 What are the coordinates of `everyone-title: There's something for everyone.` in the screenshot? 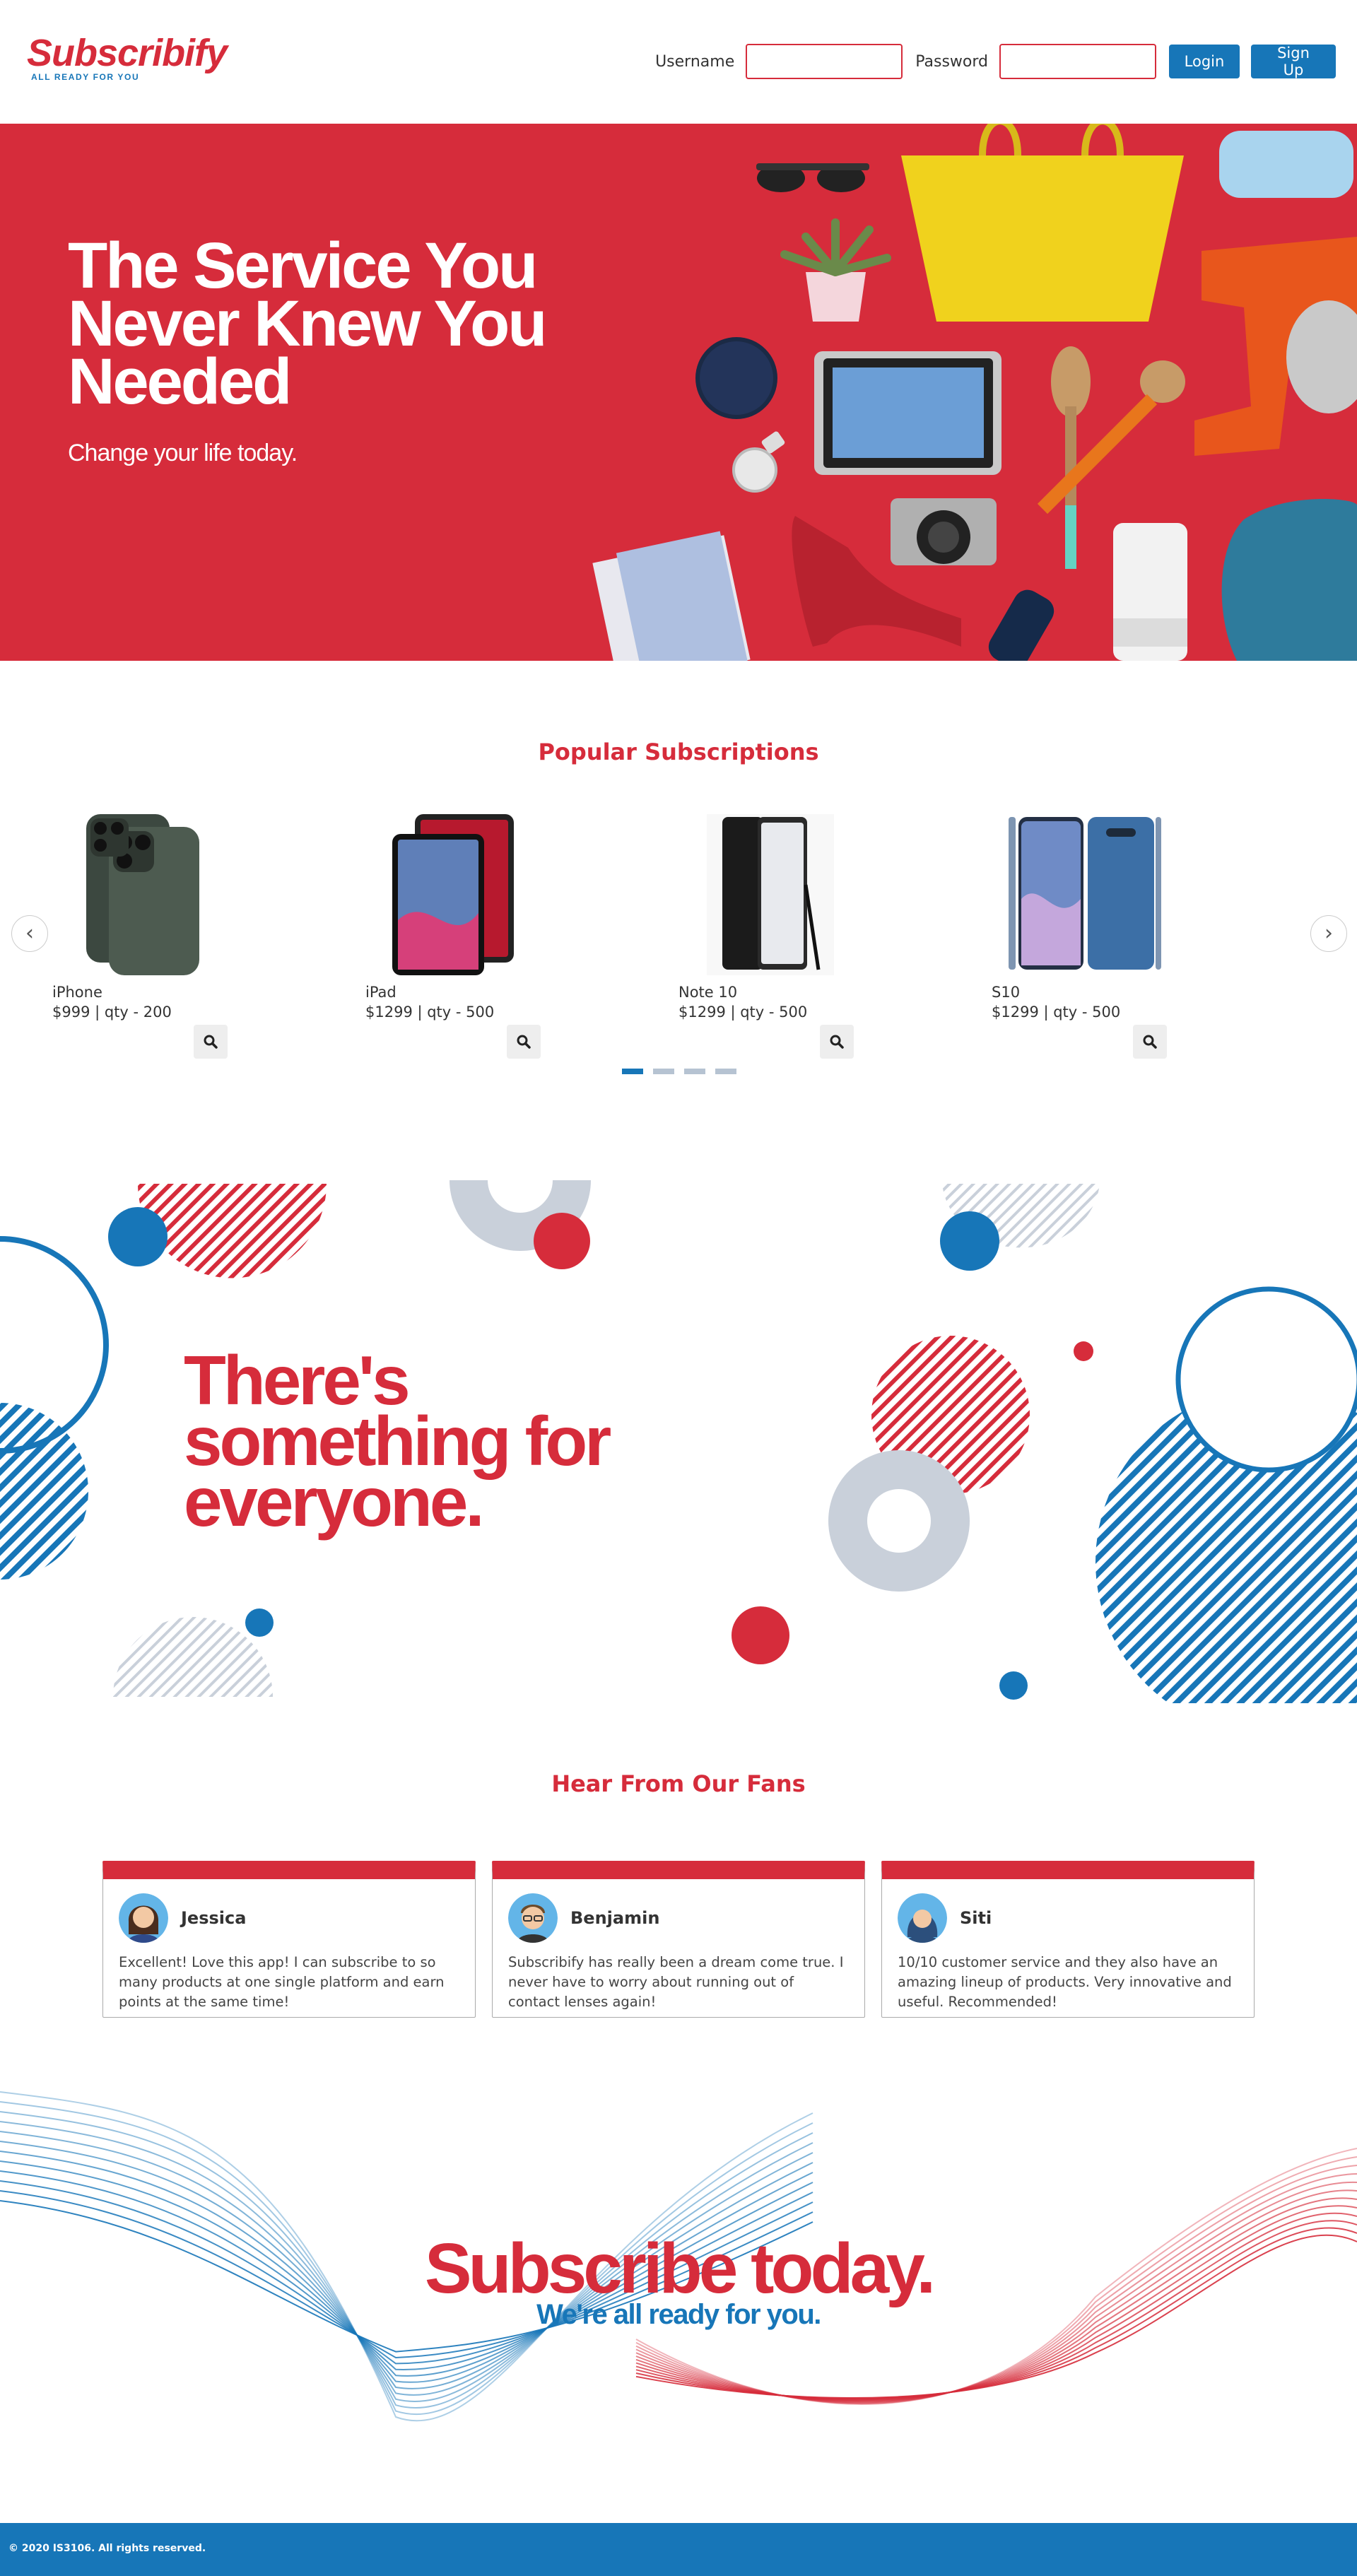 It's located at (397, 1441).